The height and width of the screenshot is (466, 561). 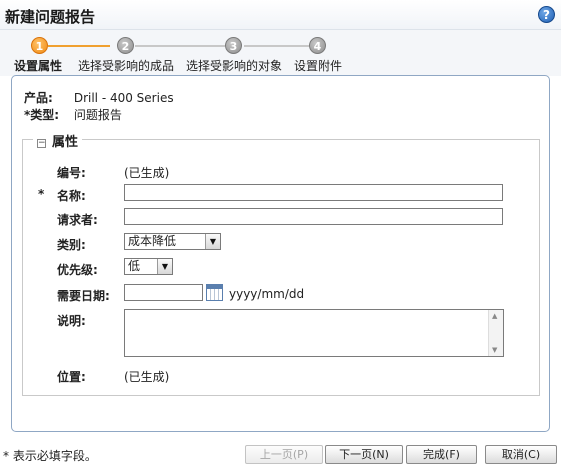 I want to click on name-row: * 名称:, so click(x=282, y=195).